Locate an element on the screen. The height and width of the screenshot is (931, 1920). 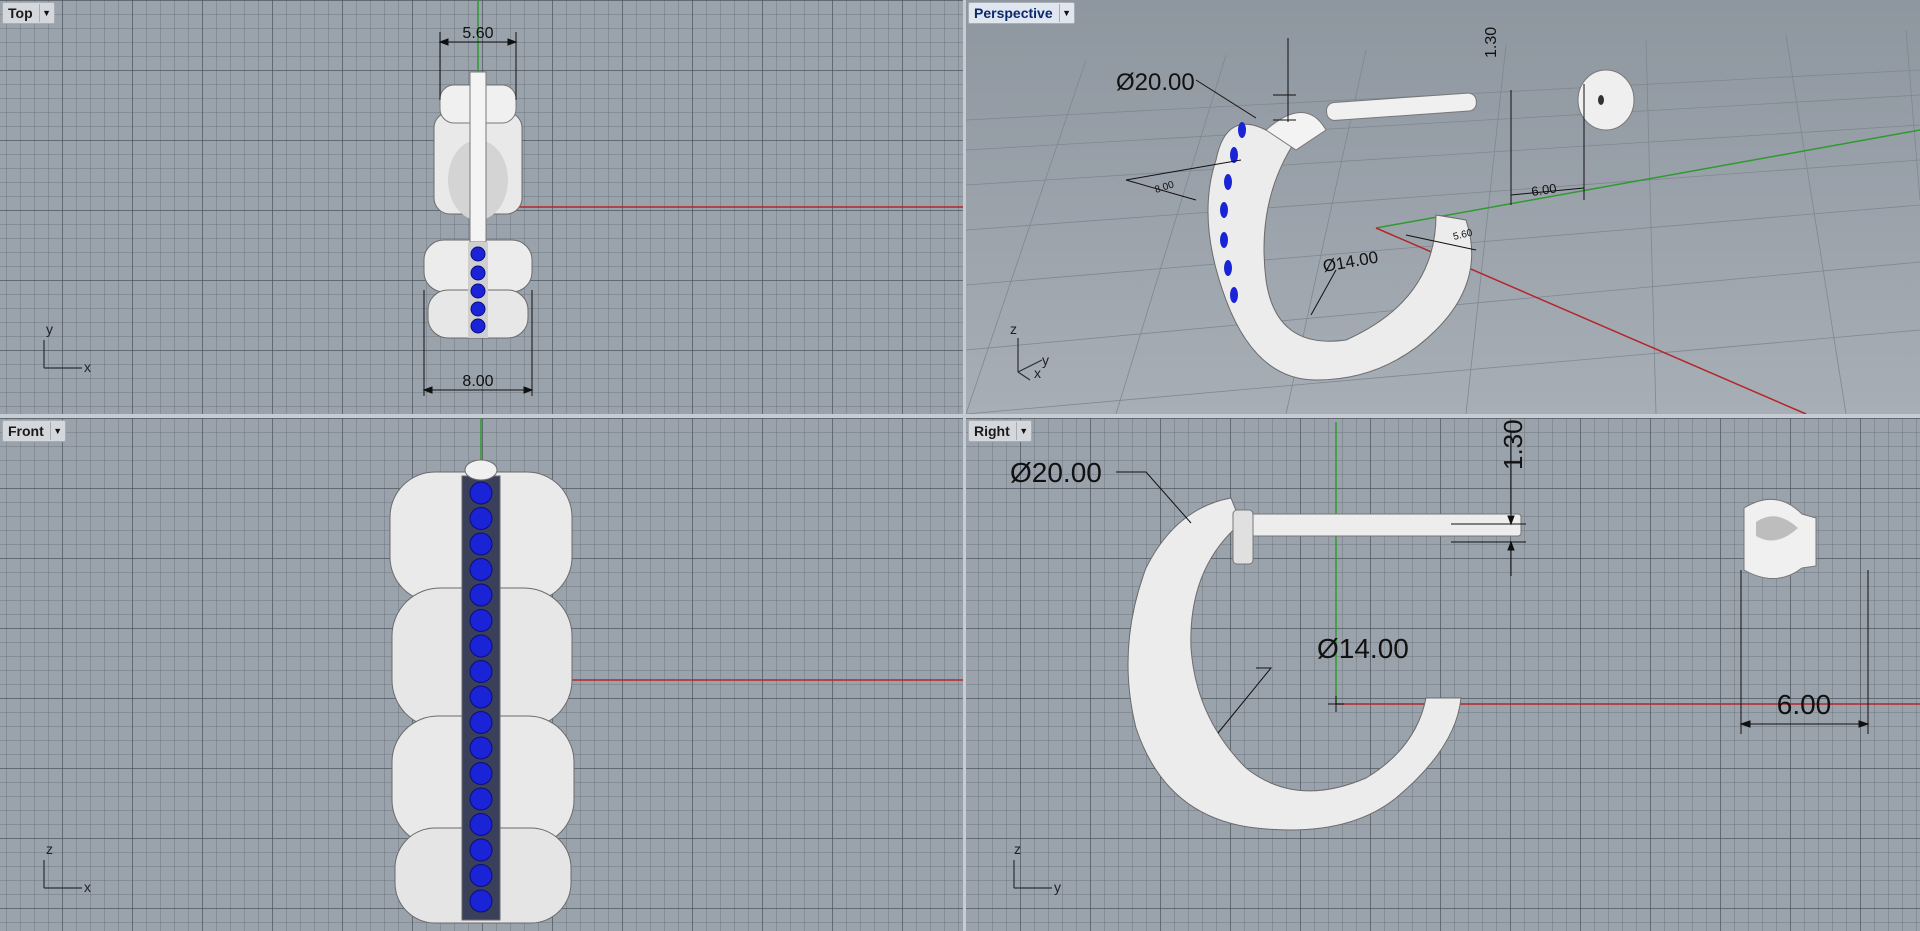
viewport-label-top: Top ▼ is located at coordinates (28, 13).